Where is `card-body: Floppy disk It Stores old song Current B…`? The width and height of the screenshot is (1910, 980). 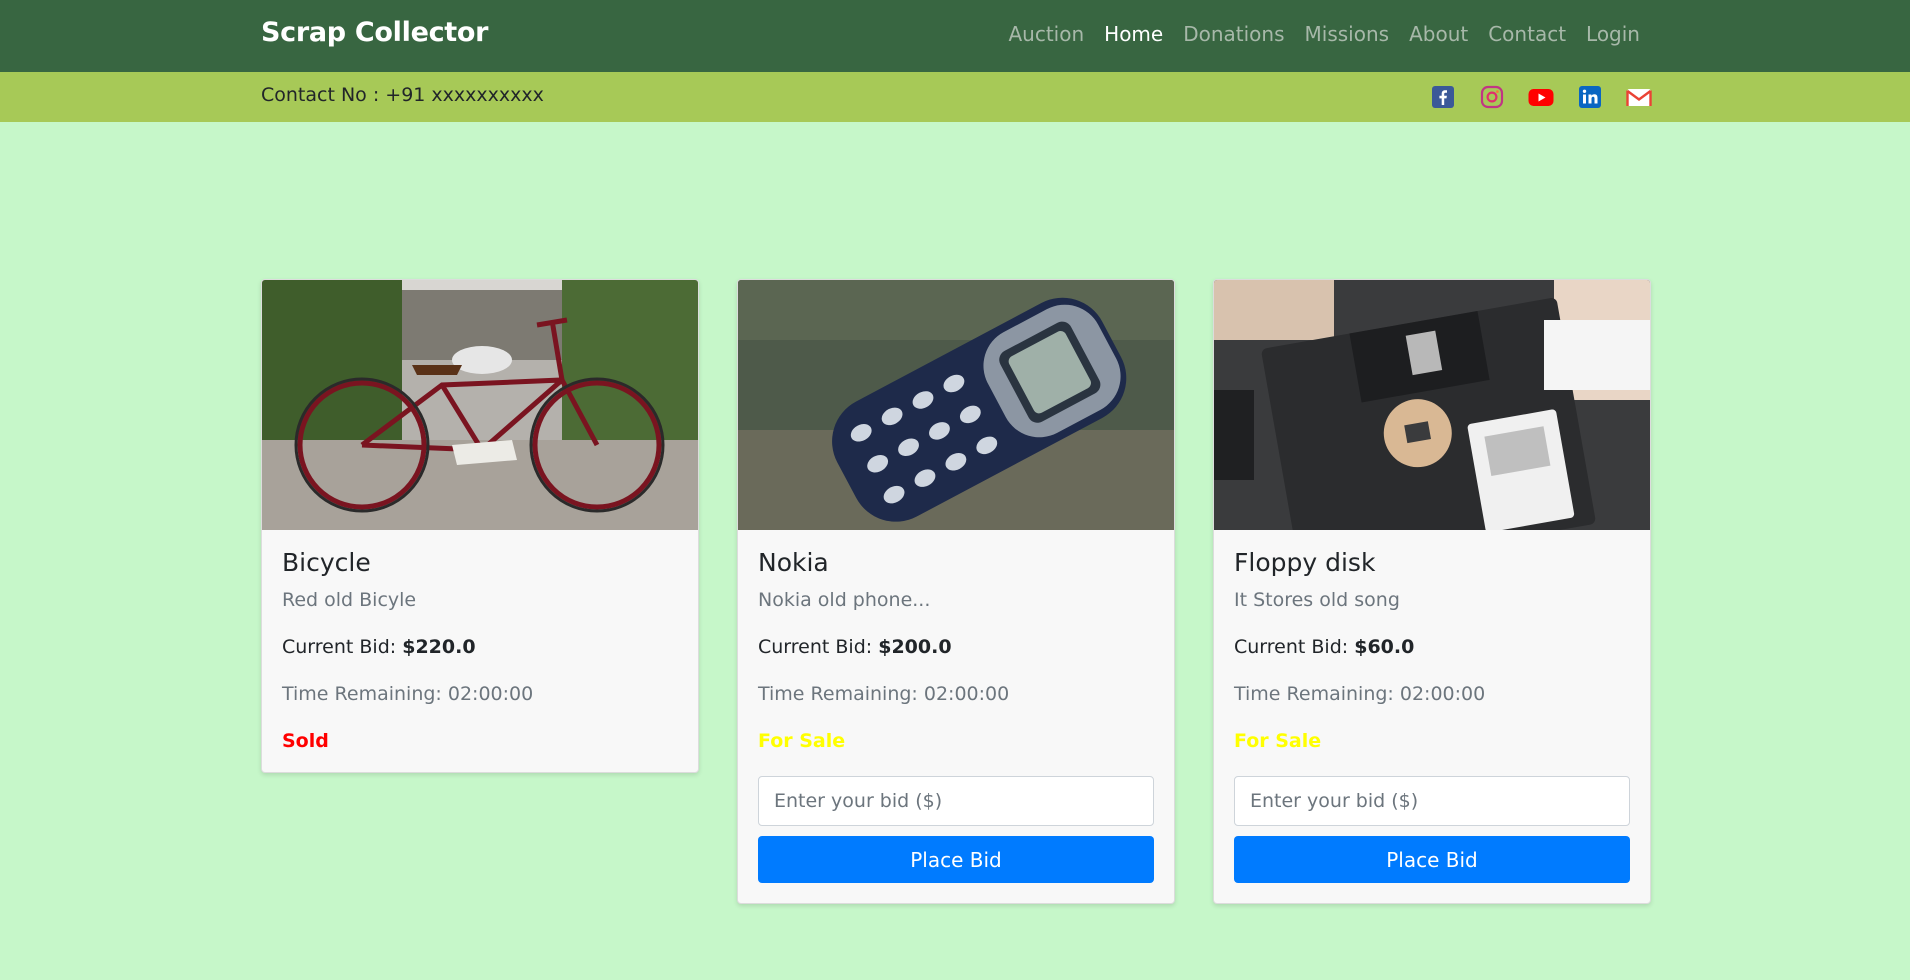
card-body: Floppy disk It Stores old song Current B… is located at coordinates (1432, 716).